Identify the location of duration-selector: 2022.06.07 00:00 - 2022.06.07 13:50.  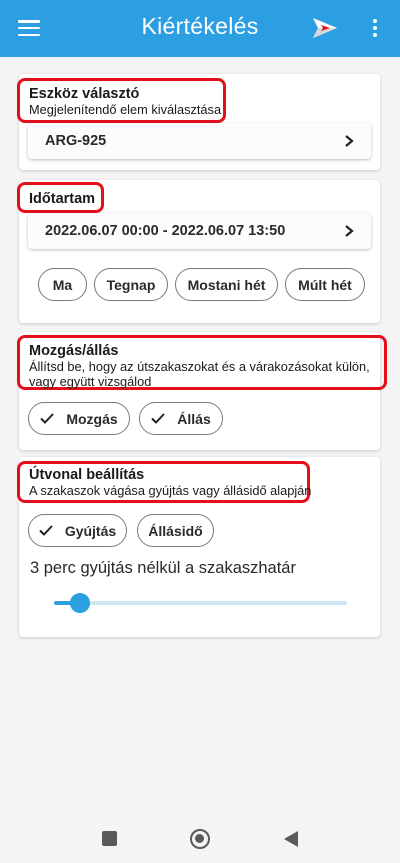
(199, 231).